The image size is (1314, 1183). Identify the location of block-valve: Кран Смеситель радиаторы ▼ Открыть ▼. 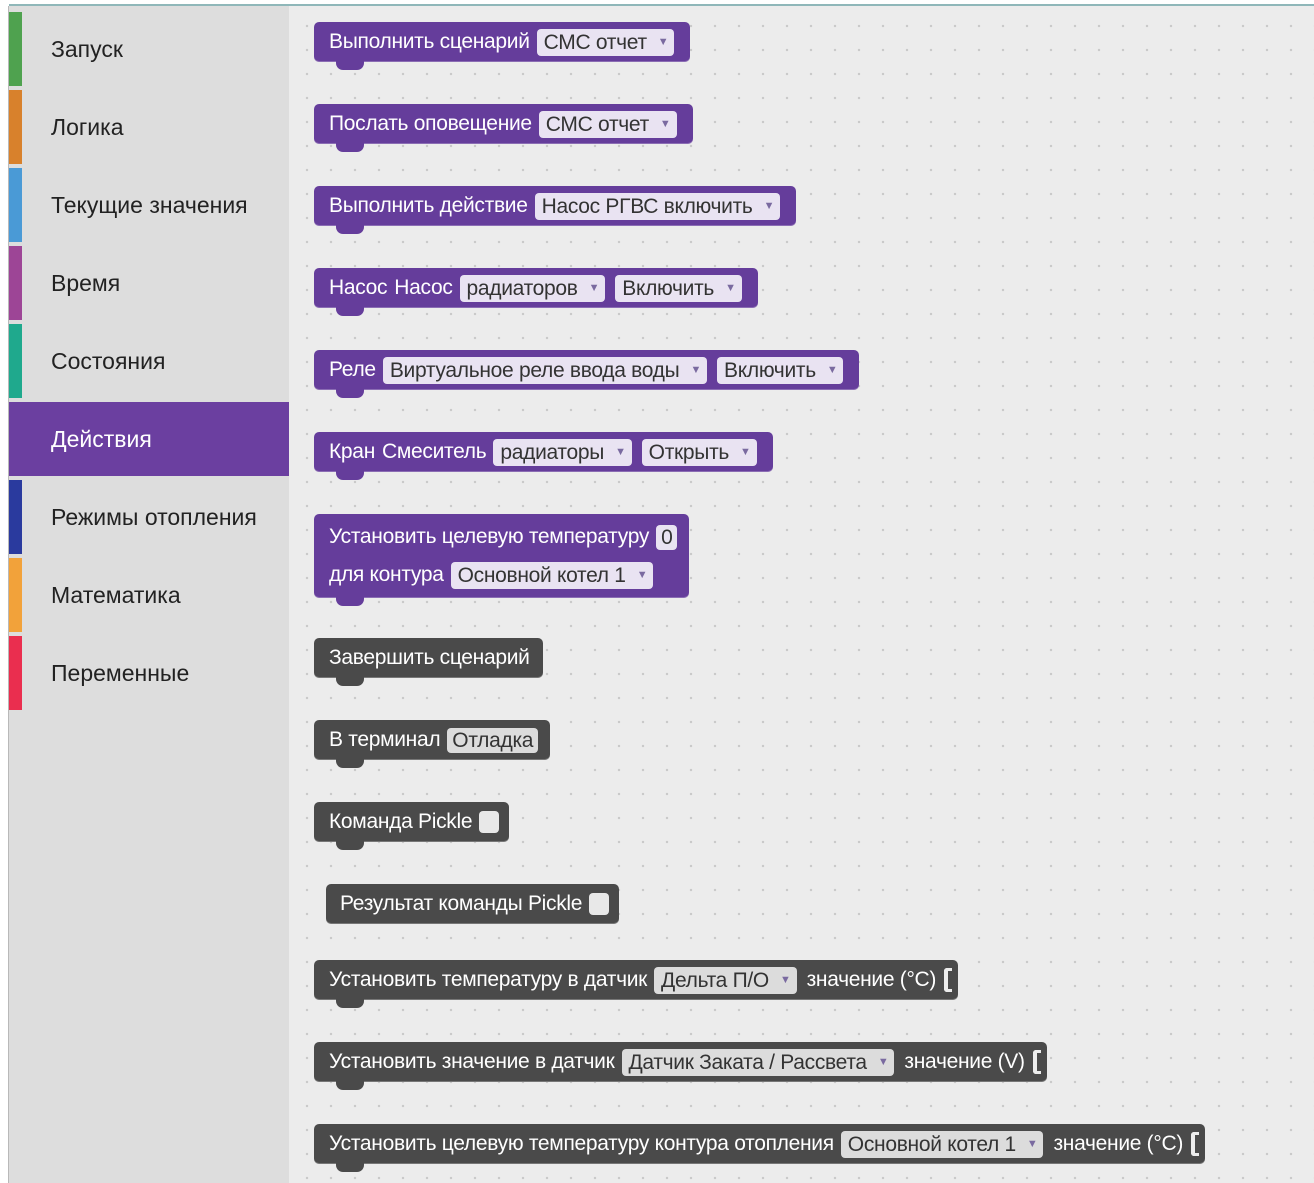
(543, 456).